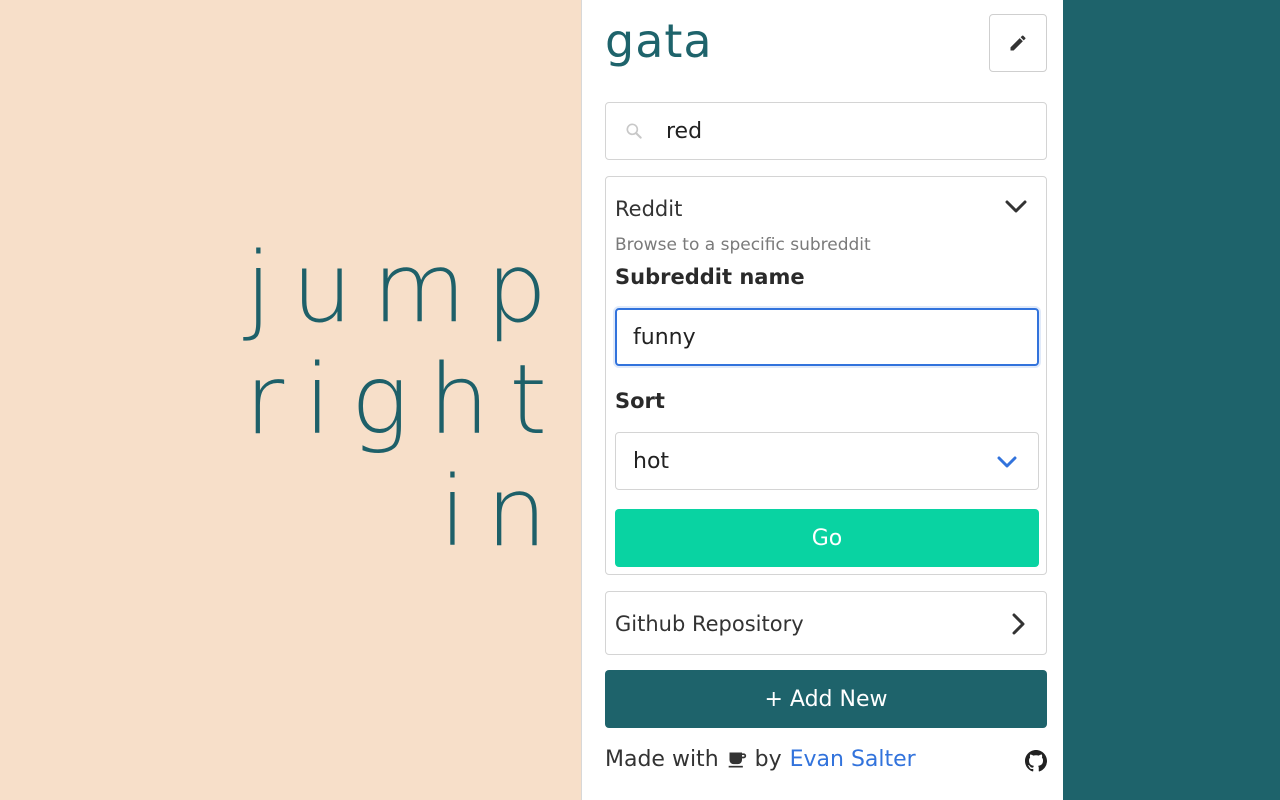 The width and height of the screenshot is (1280, 800). What do you see at coordinates (659, 41) in the screenshot?
I see `gata-logo: gata` at bounding box center [659, 41].